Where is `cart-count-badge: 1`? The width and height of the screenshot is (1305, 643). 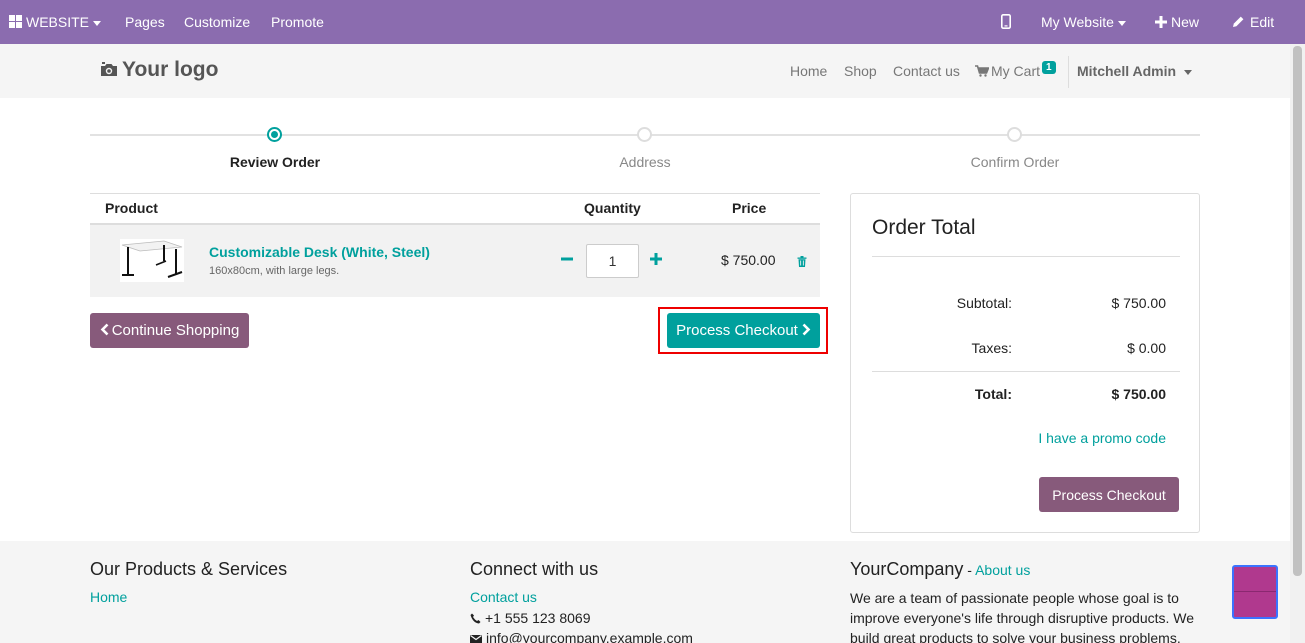
cart-count-badge: 1 is located at coordinates (1049, 67).